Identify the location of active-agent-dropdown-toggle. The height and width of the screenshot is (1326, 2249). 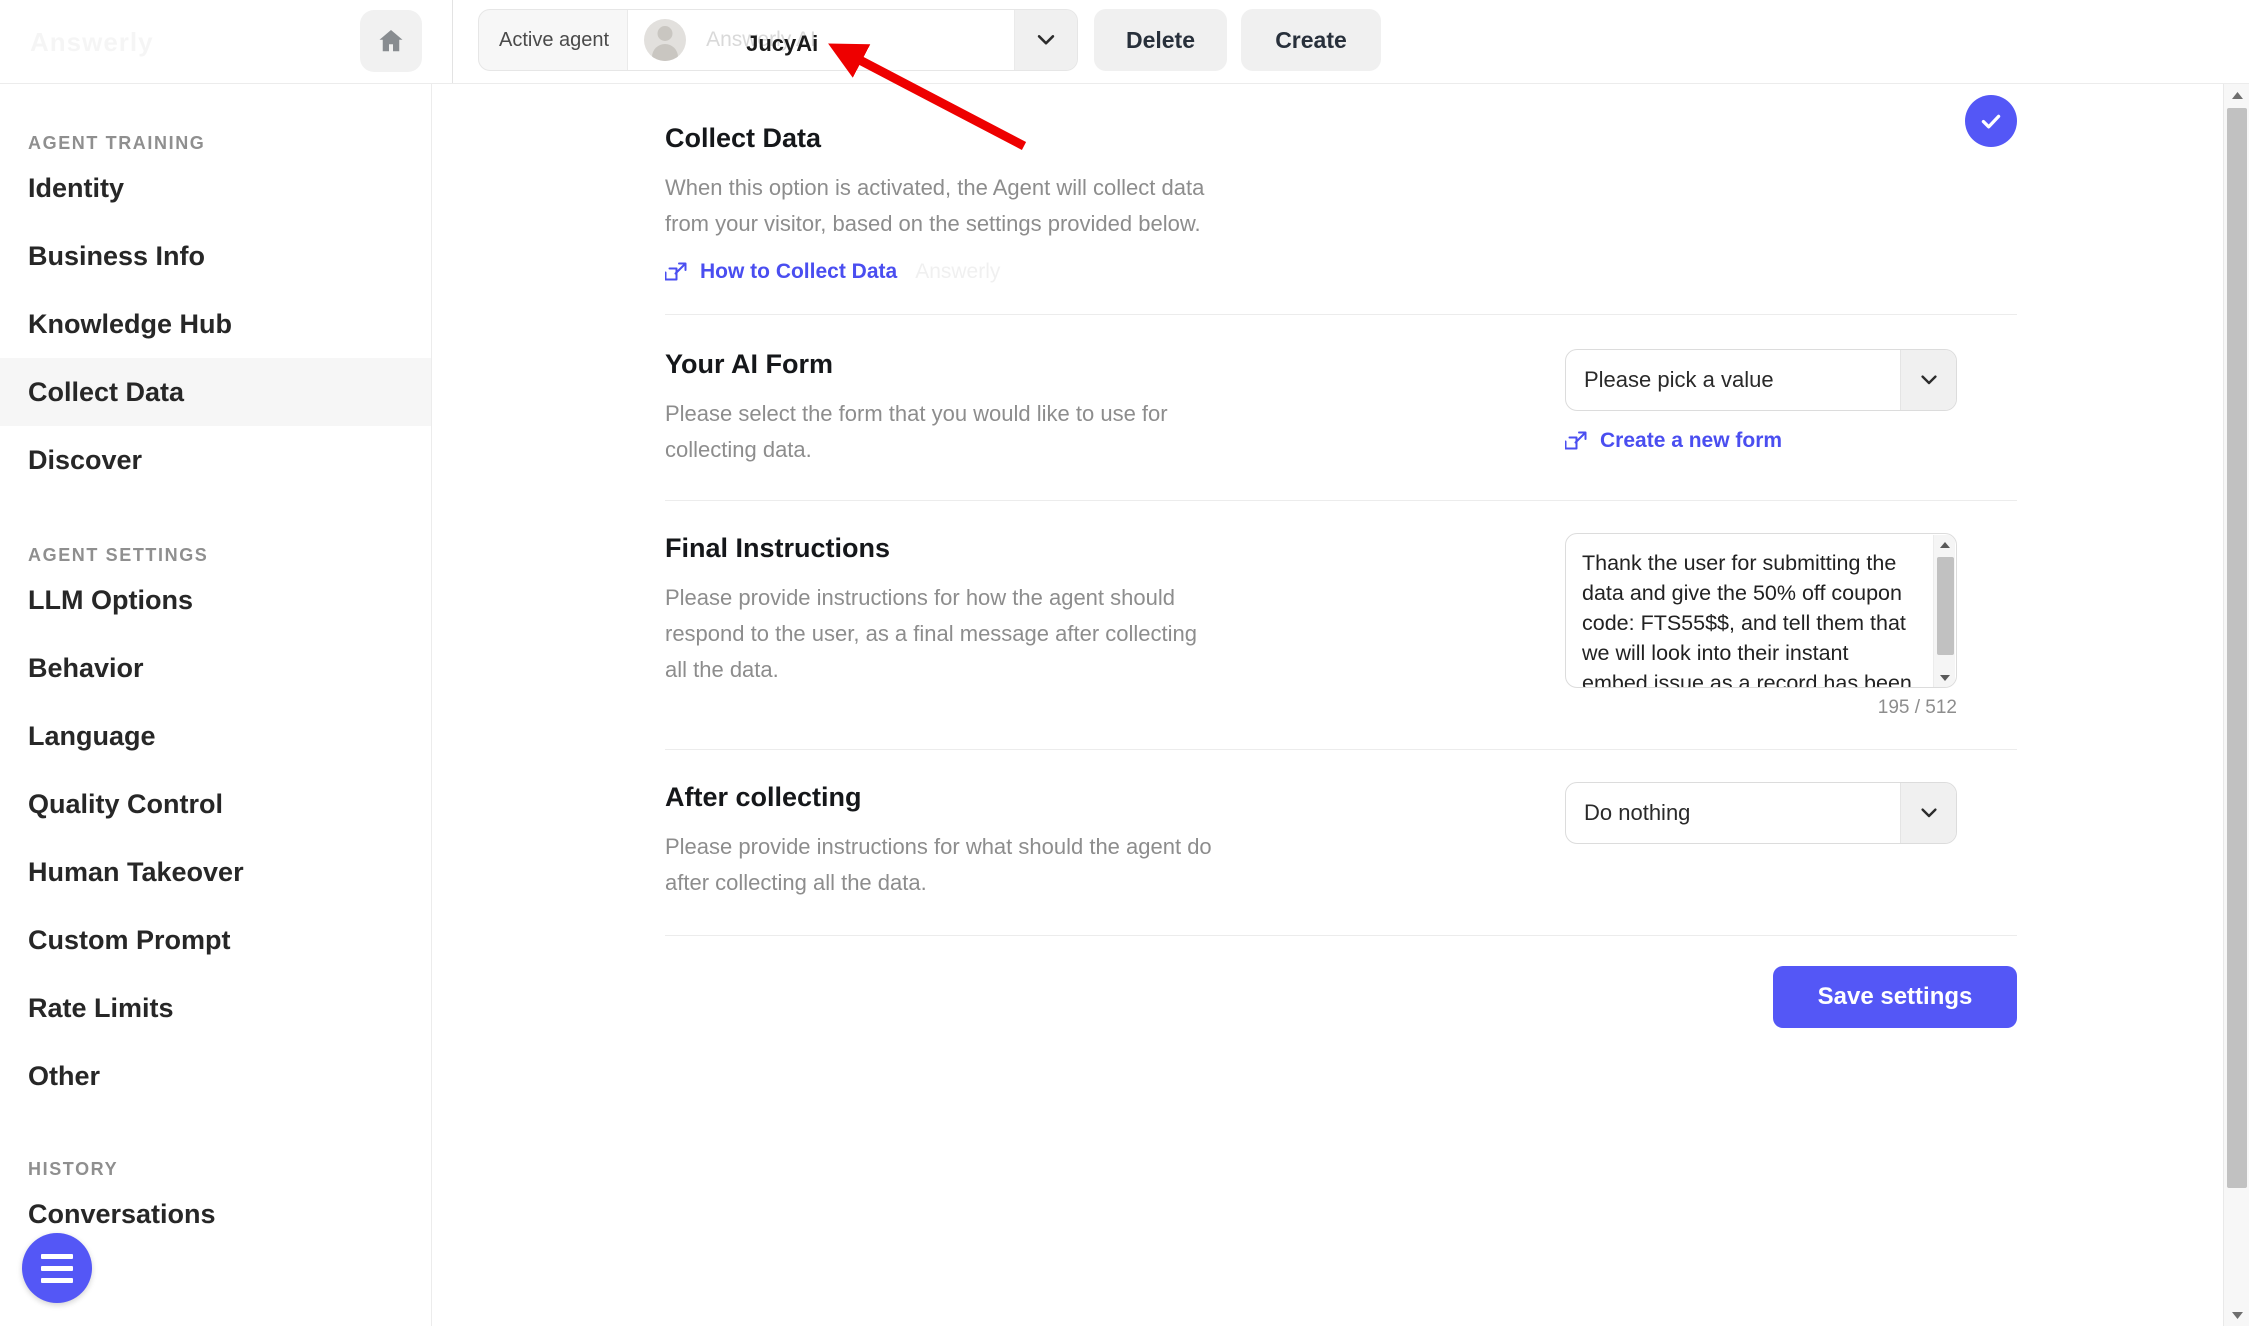
(1046, 40).